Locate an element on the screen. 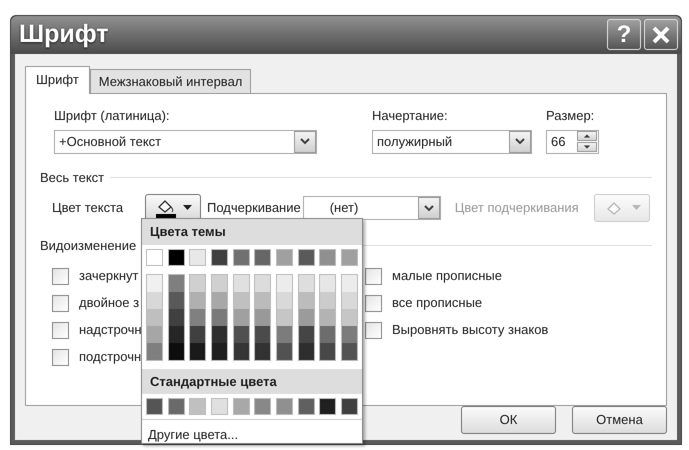 This screenshot has height=450, width=689. dropdown-field: +Основной текст is located at coordinates (185, 142).